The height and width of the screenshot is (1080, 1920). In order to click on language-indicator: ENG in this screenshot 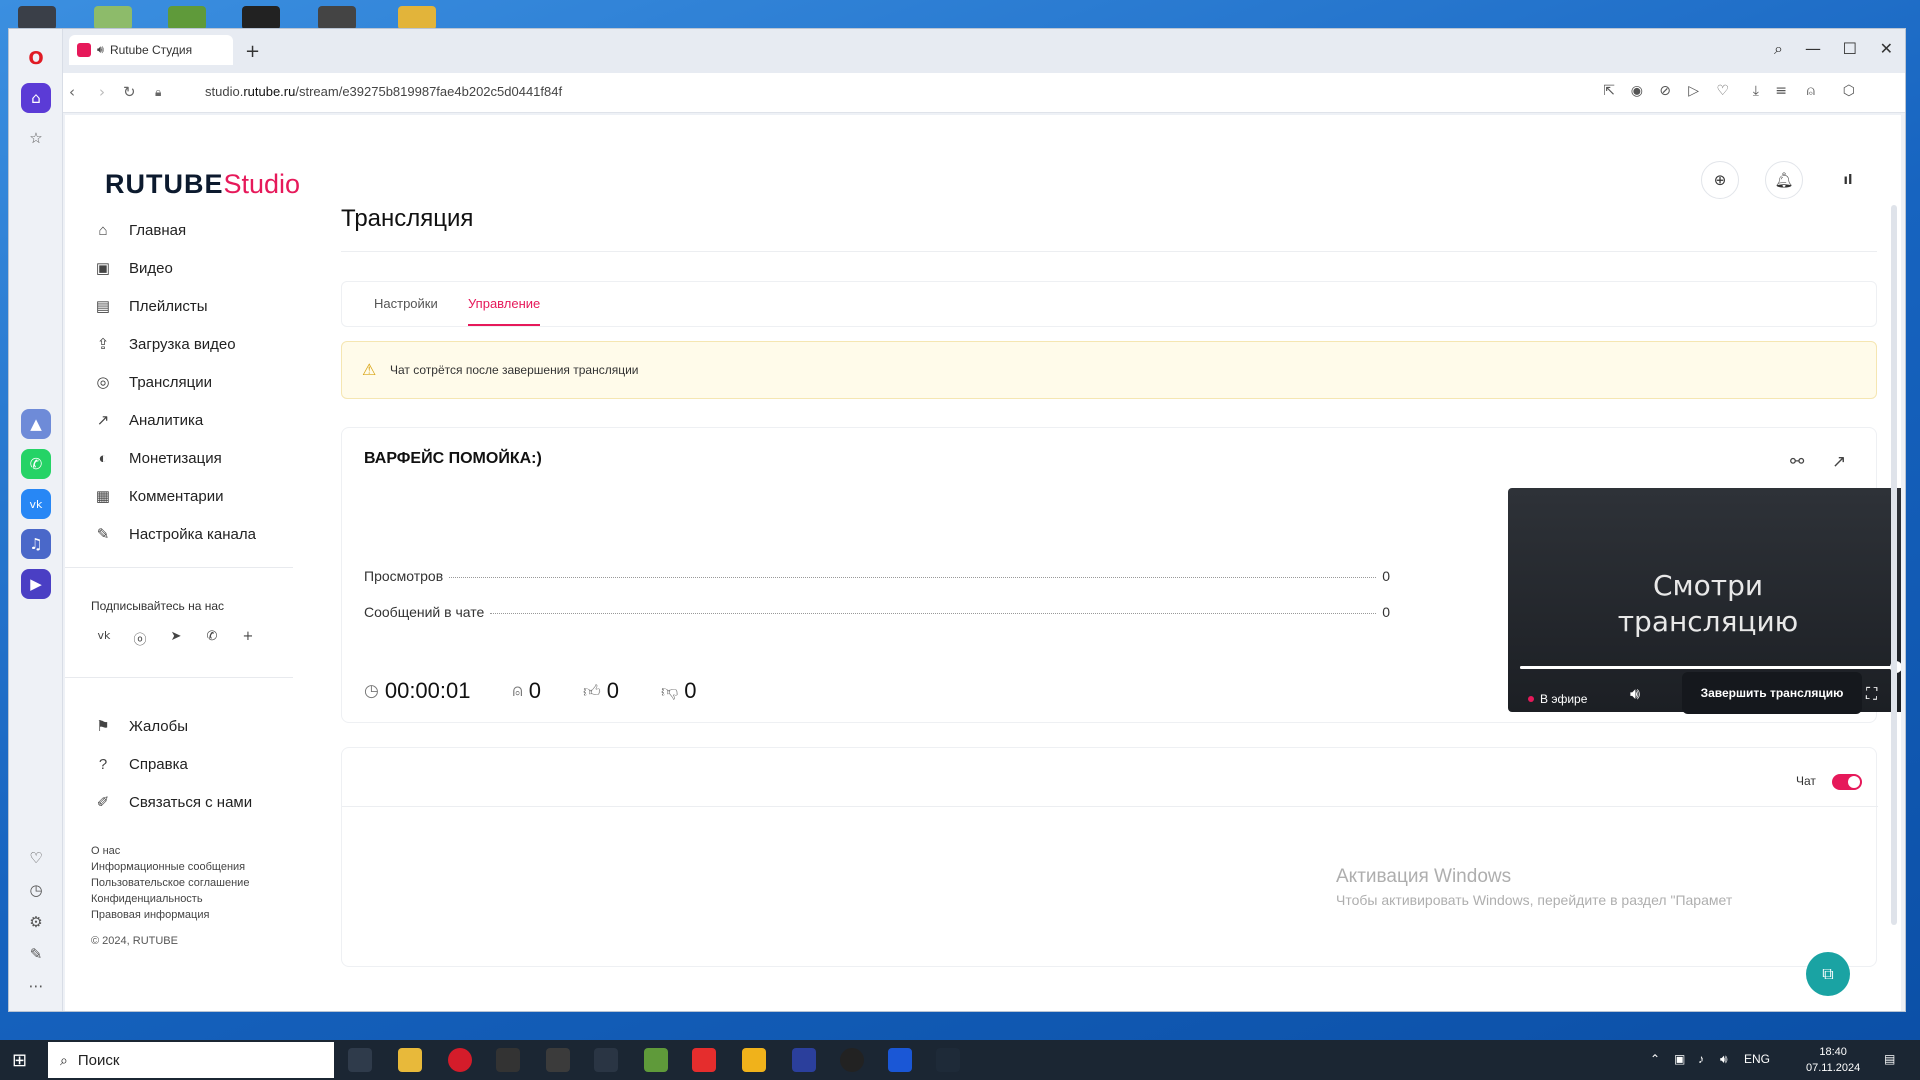, I will do `click(1757, 1059)`.